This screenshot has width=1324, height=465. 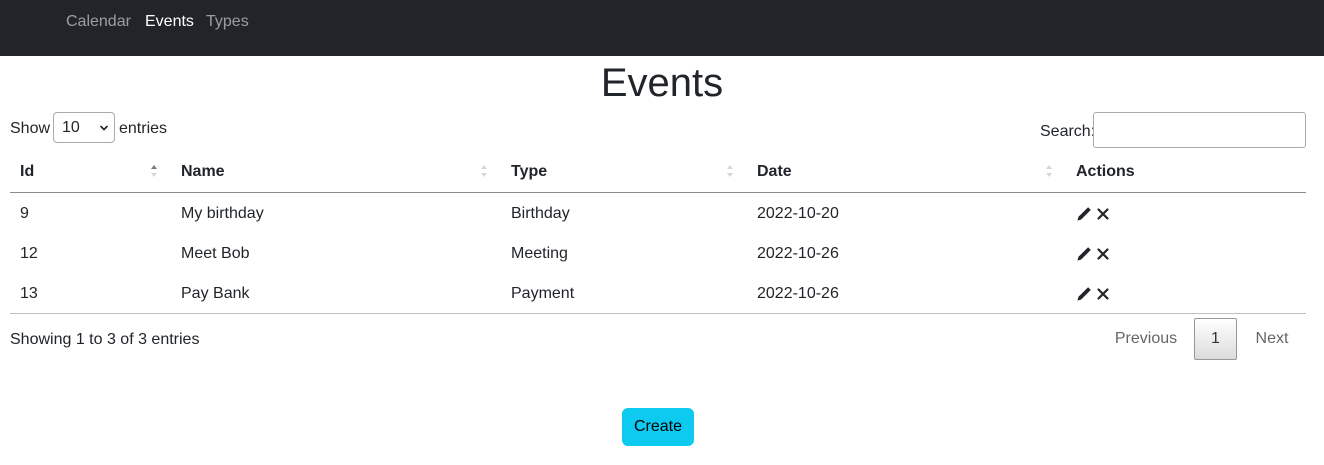 What do you see at coordinates (105, 339) in the screenshot?
I see `table-info: Showing 1 to 3 of 3 entries` at bounding box center [105, 339].